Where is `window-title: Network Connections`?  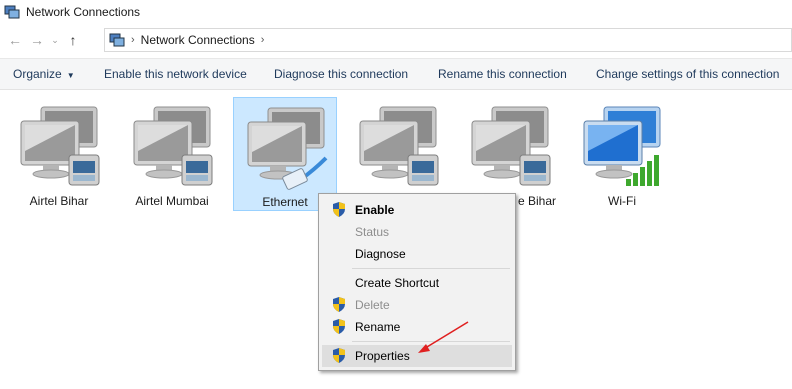 window-title: Network Connections is located at coordinates (83, 12).